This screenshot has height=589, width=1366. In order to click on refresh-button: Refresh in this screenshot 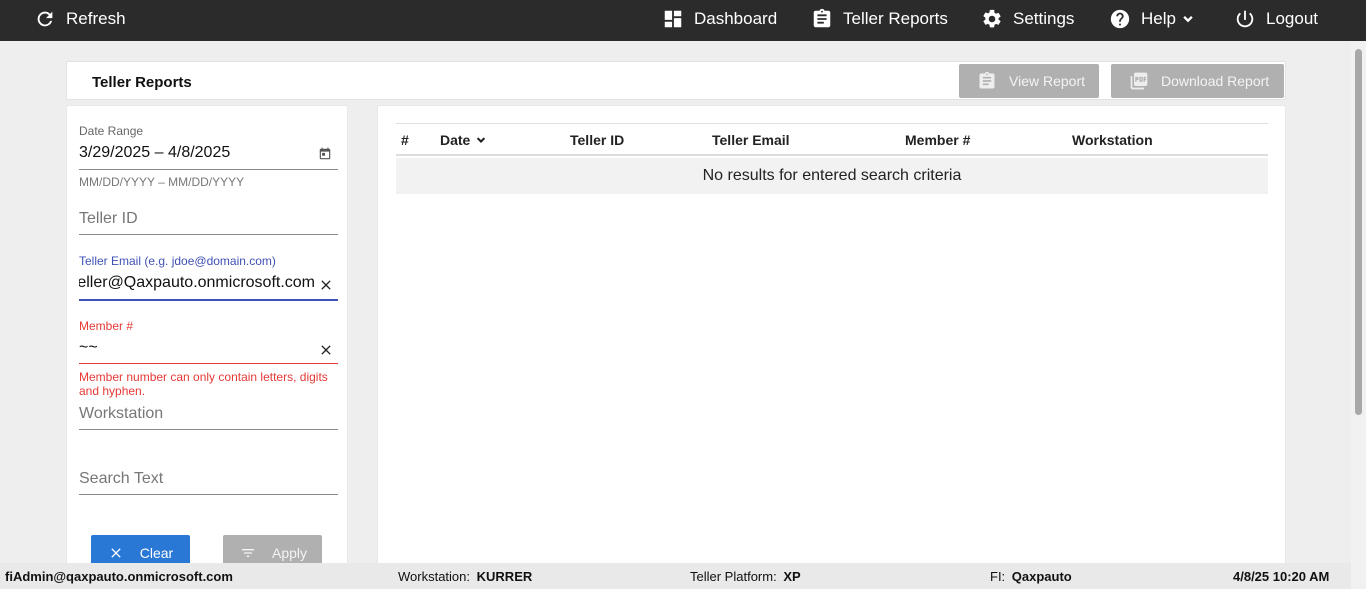, I will do `click(80, 18)`.